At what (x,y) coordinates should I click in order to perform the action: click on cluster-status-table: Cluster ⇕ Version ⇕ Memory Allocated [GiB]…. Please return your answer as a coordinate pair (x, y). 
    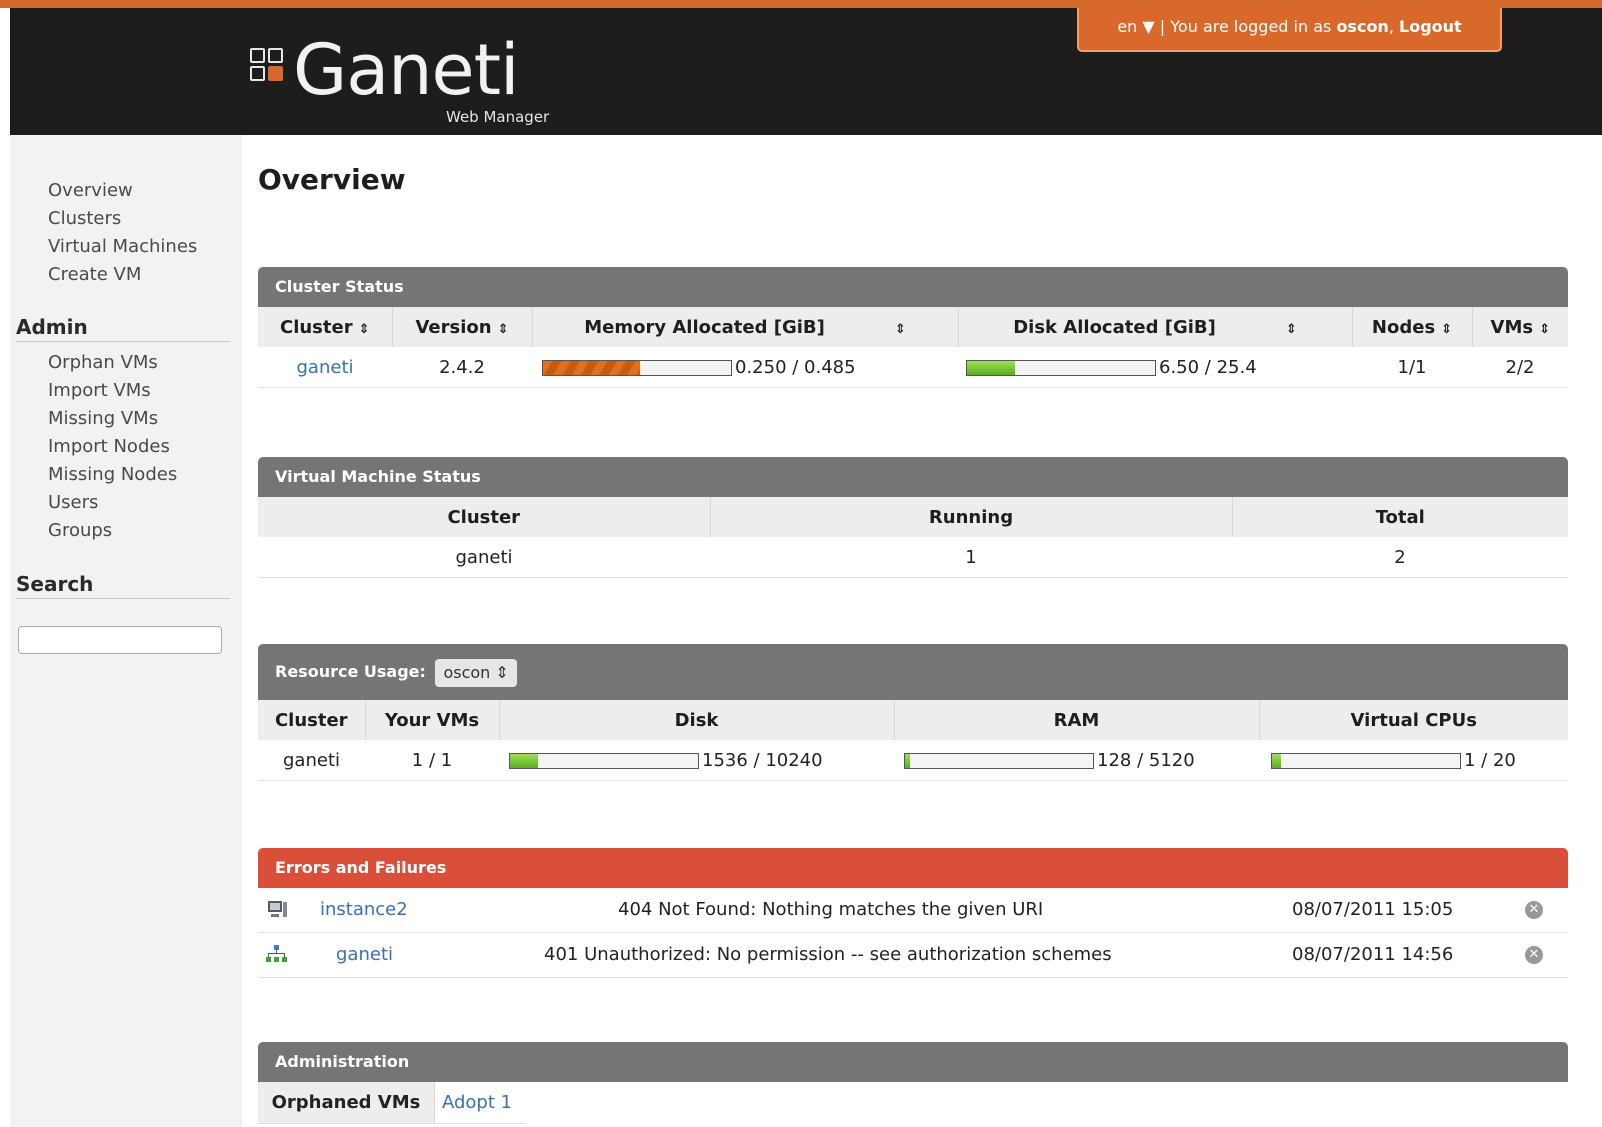
    Looking at the image, I should click on (913, 347).